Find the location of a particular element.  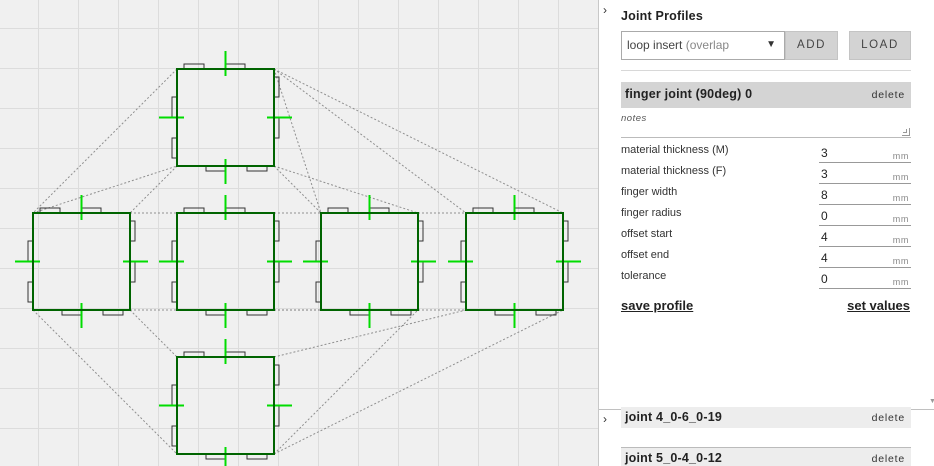

resize-grip-icon is located at coordinates (906, 132).